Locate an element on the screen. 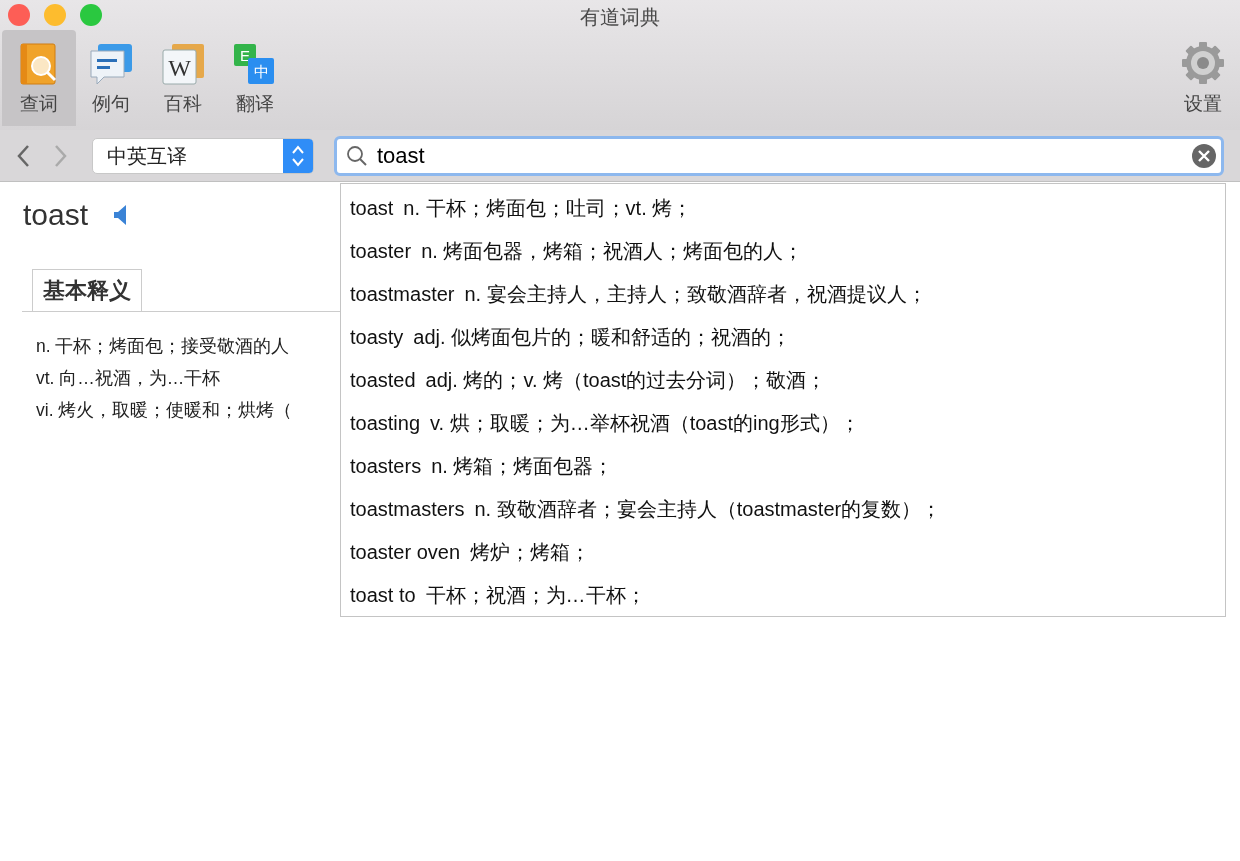 The height and width of the screenshot is (861, 1240). headword: toast is located at coordinates (56, 215).